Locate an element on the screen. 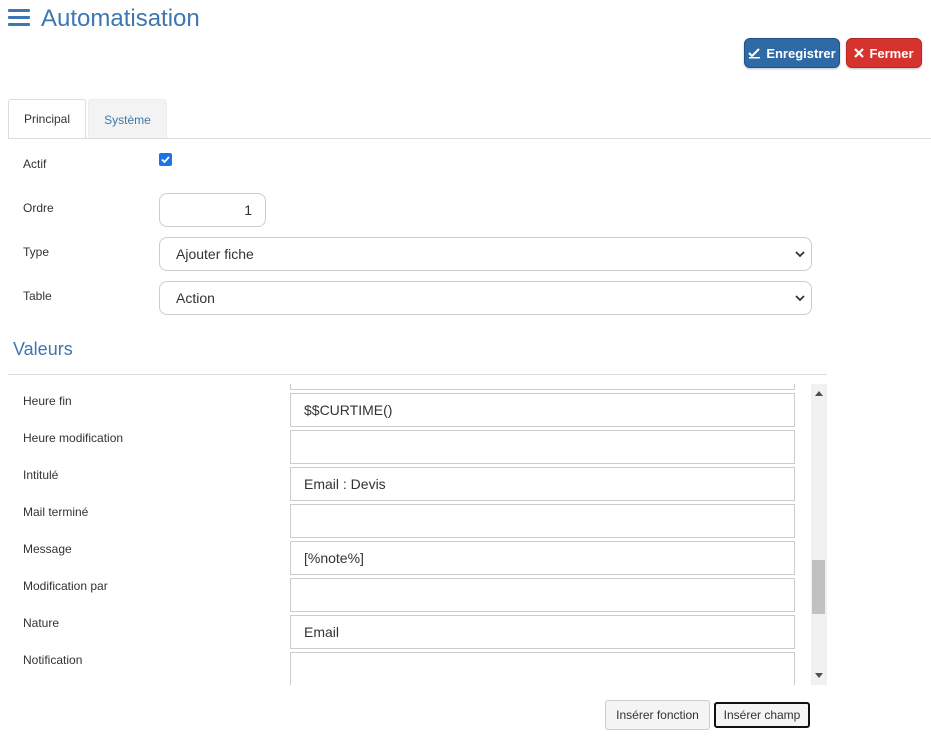 The image size is (931, 741). tab-principal: Principal is located at coordinates (47, 119).